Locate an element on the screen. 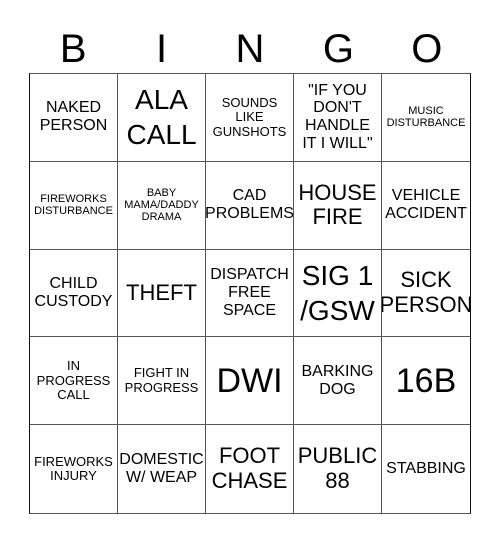 The width and height of the screenshot is (500, 544). header-letter-i: I is located at coordinates (162, 49).